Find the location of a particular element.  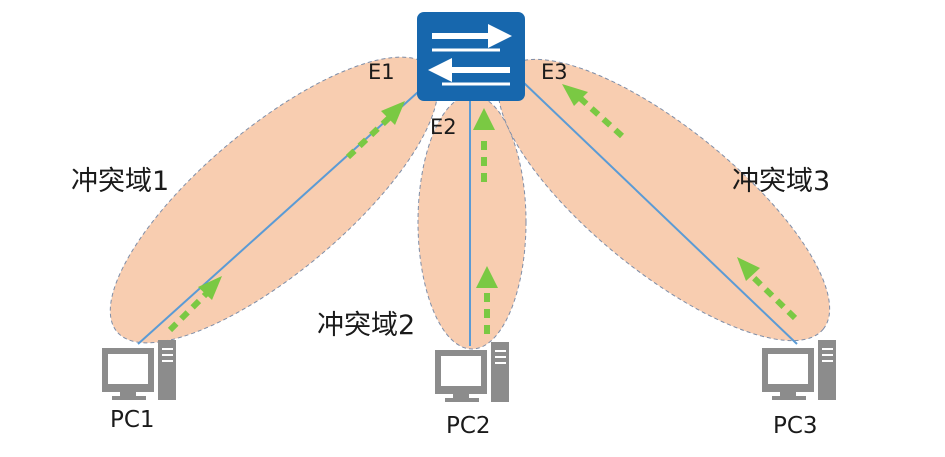

port-label-e3: E3 is located at coordinates (554, 72).